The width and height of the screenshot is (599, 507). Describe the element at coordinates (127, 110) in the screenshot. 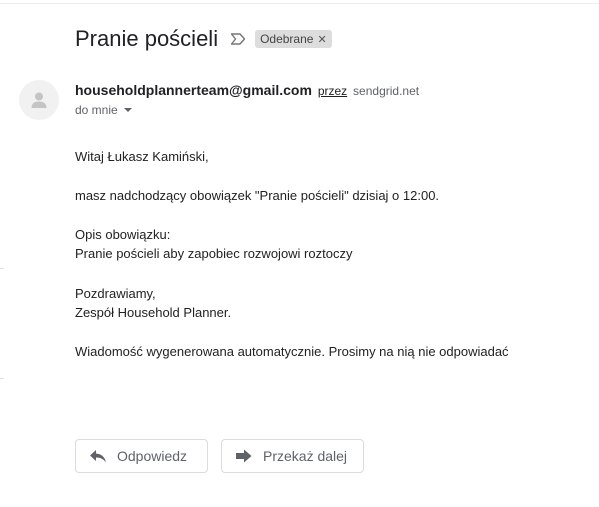

I see `chevron-down-icon` at that location.